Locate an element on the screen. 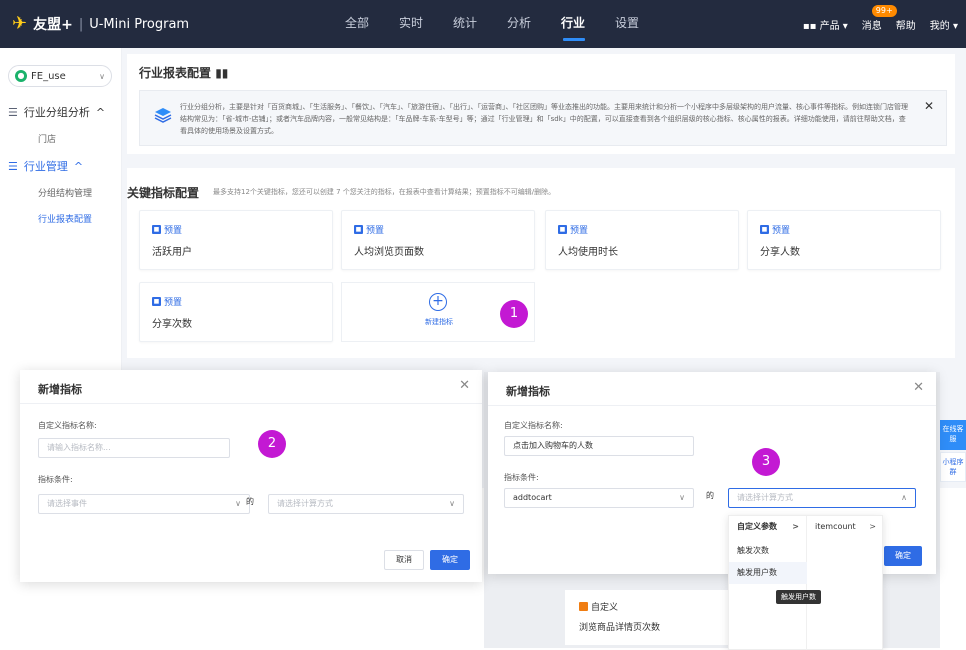 This screenshot has height=650, width=966. brand-name: 友盟+ is located at coordinates (53, 25).